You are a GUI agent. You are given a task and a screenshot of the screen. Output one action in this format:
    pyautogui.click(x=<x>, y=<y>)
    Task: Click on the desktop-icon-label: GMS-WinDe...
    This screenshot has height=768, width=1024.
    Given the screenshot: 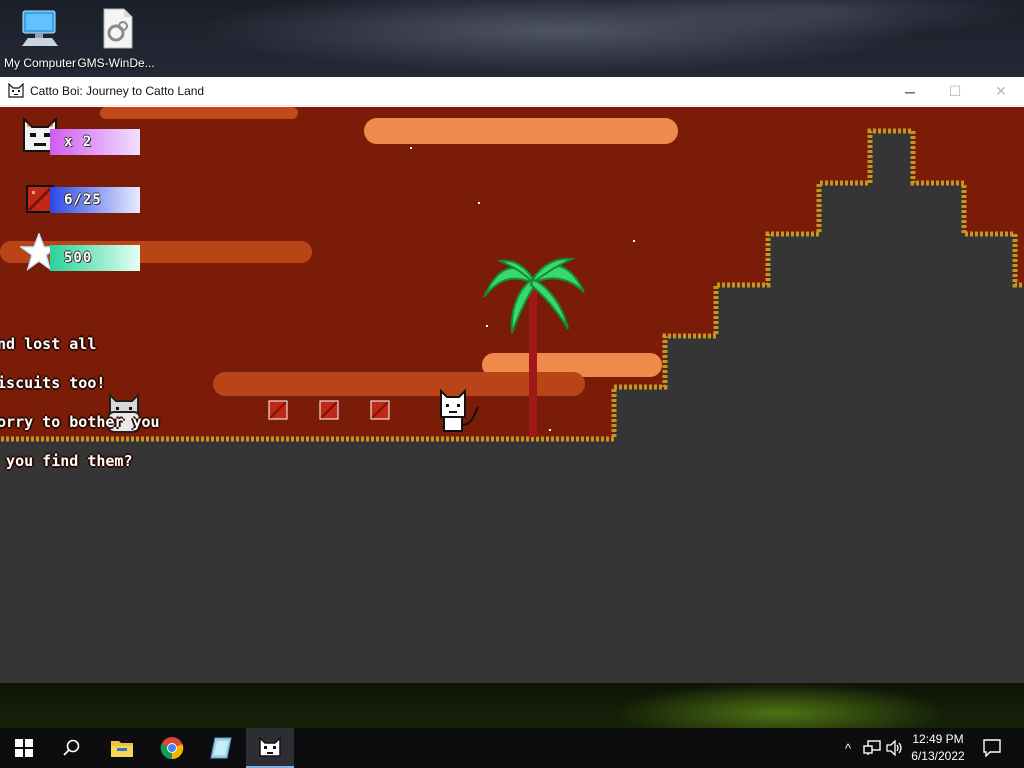 What is the action you would take?
    pyautogui.click(x=116, y=63)
    